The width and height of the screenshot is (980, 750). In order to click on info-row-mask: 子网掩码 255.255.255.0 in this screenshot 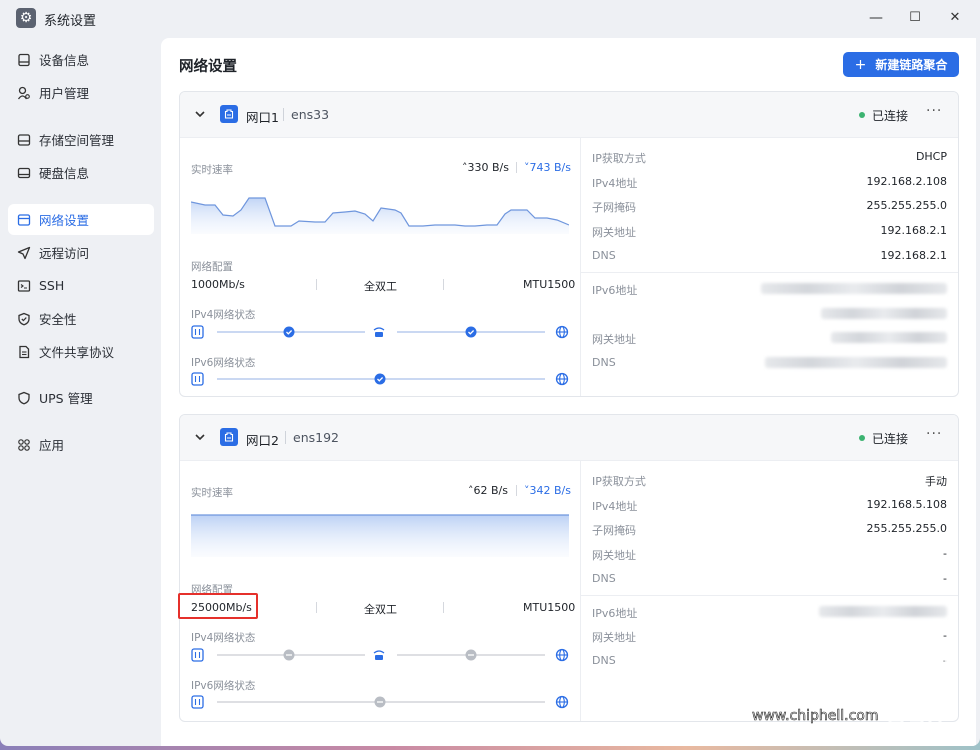, I will do `click(769, 206)`.